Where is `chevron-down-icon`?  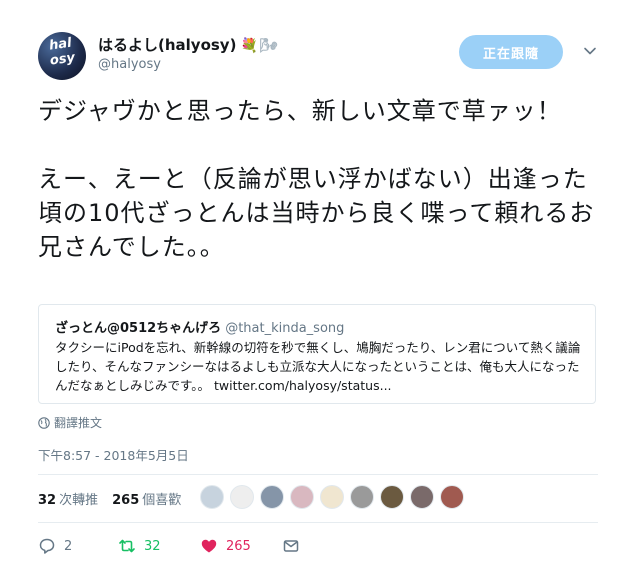
chevron-down-icon is located at coordinates (590, 51).